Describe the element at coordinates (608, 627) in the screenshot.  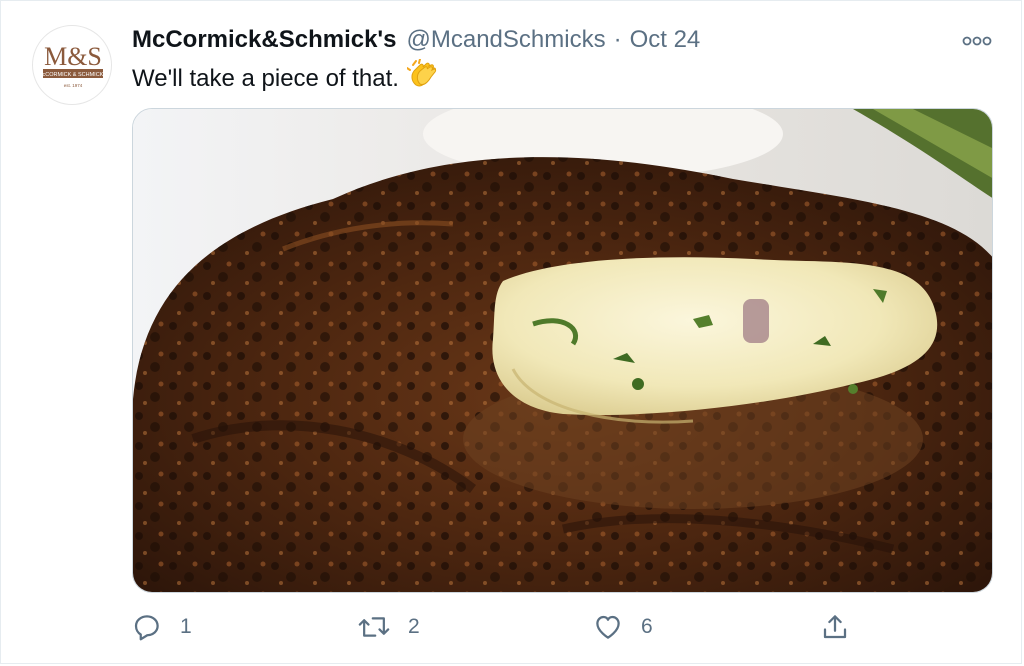
I see `heart-icon` at that location.